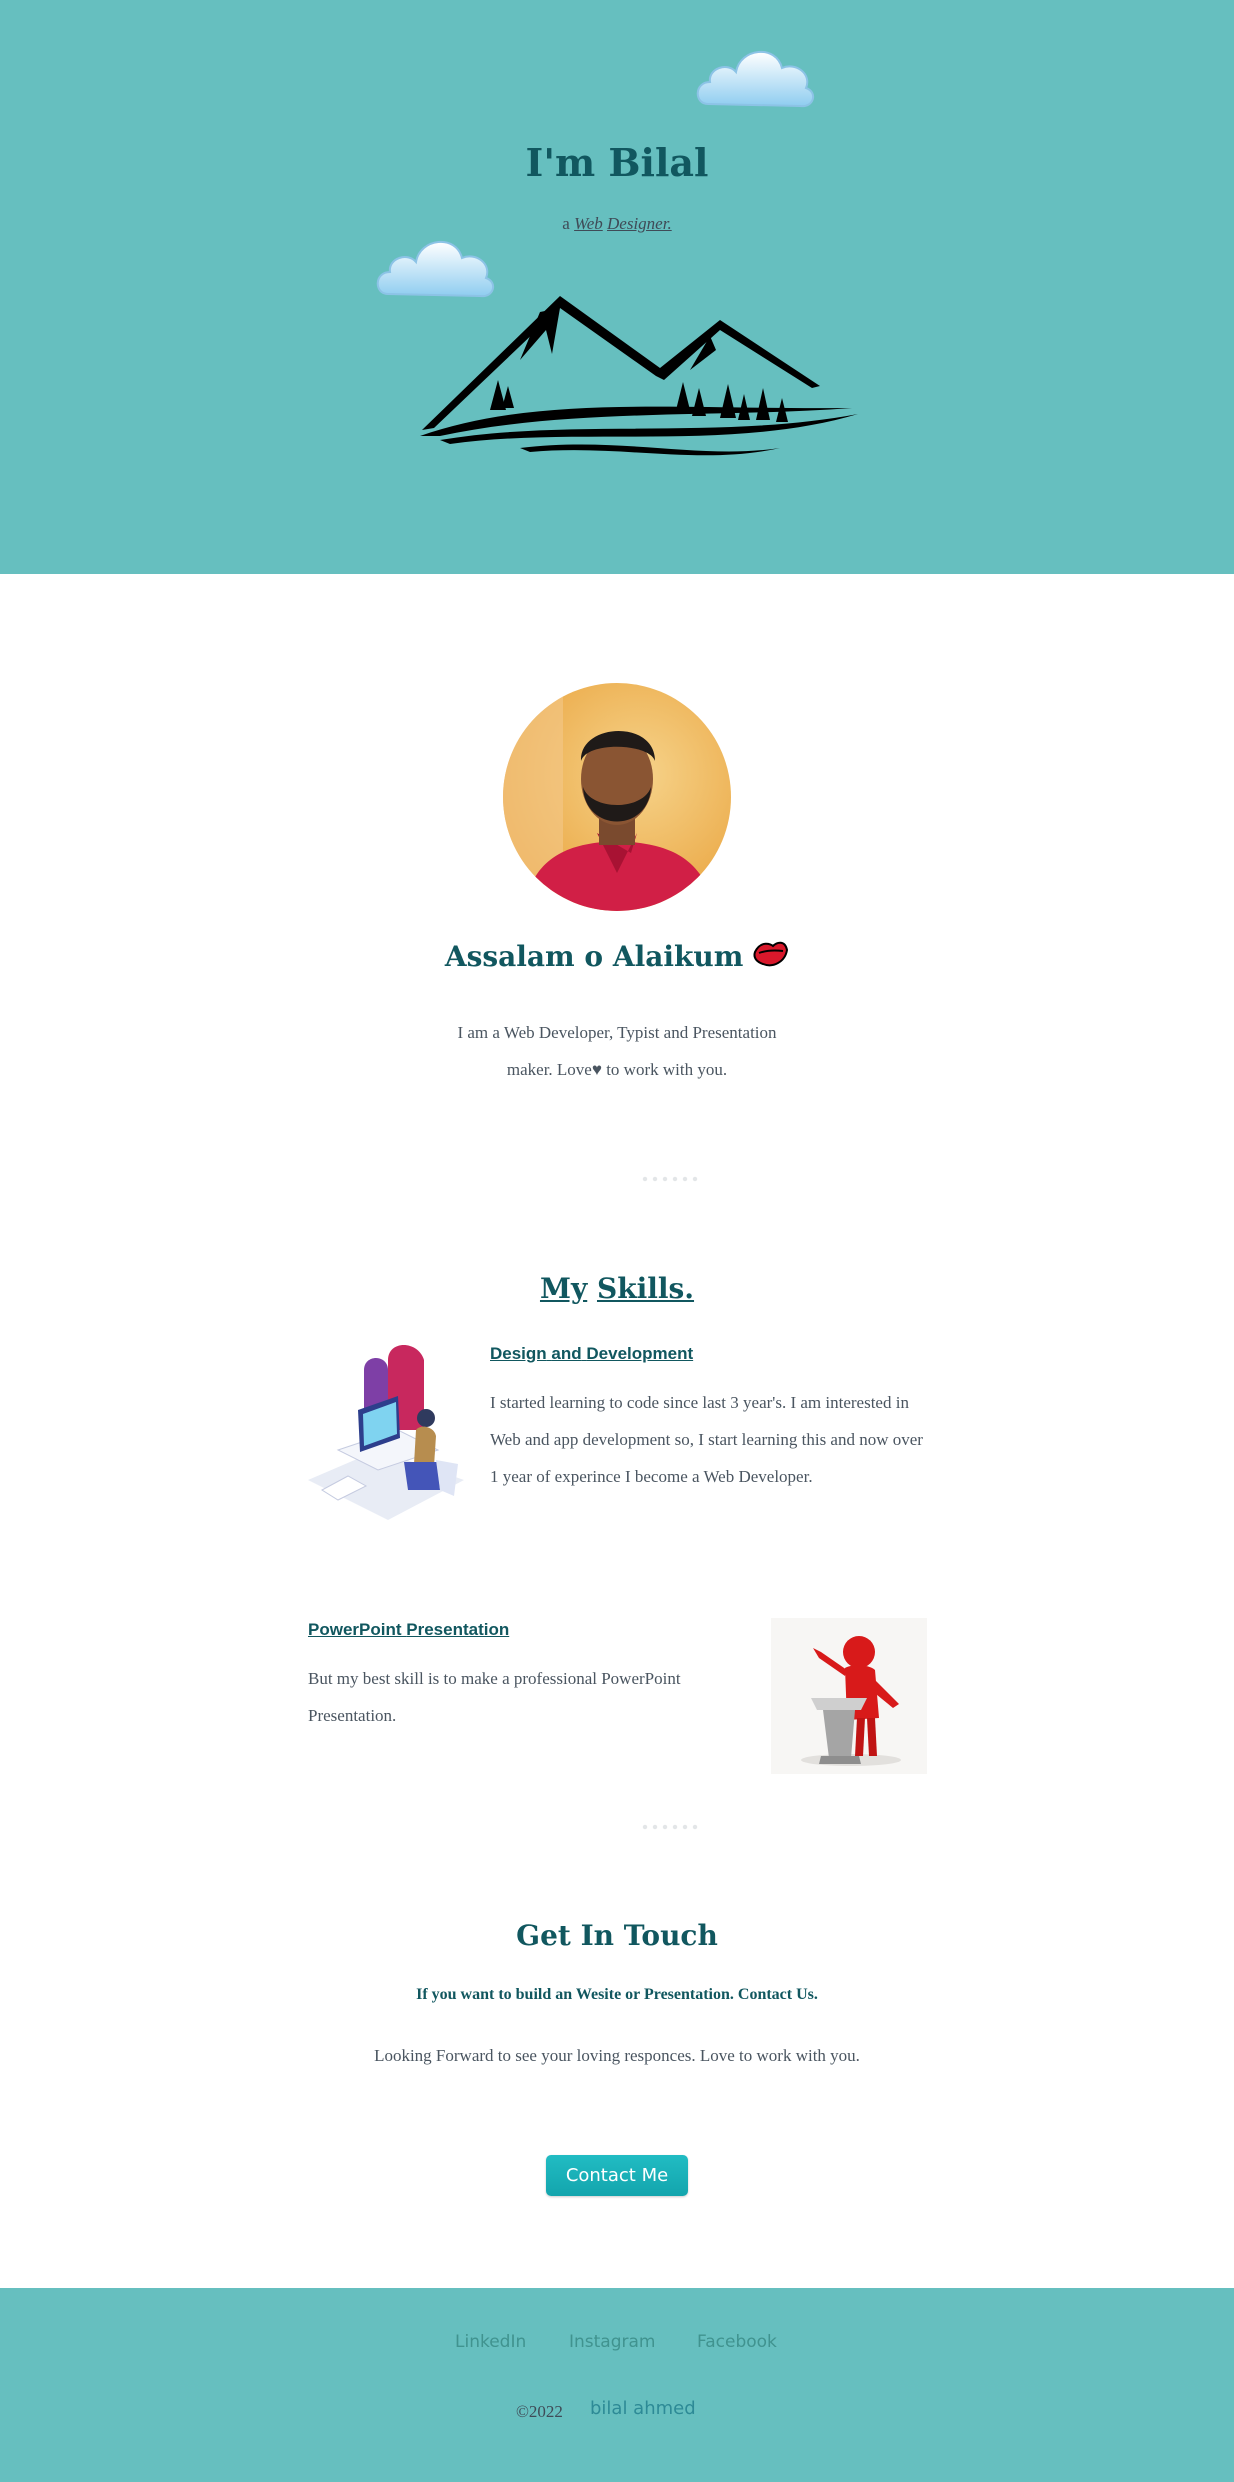  I want to click on greeting-heading: Assalam o Alaikum, so click(617, 956).